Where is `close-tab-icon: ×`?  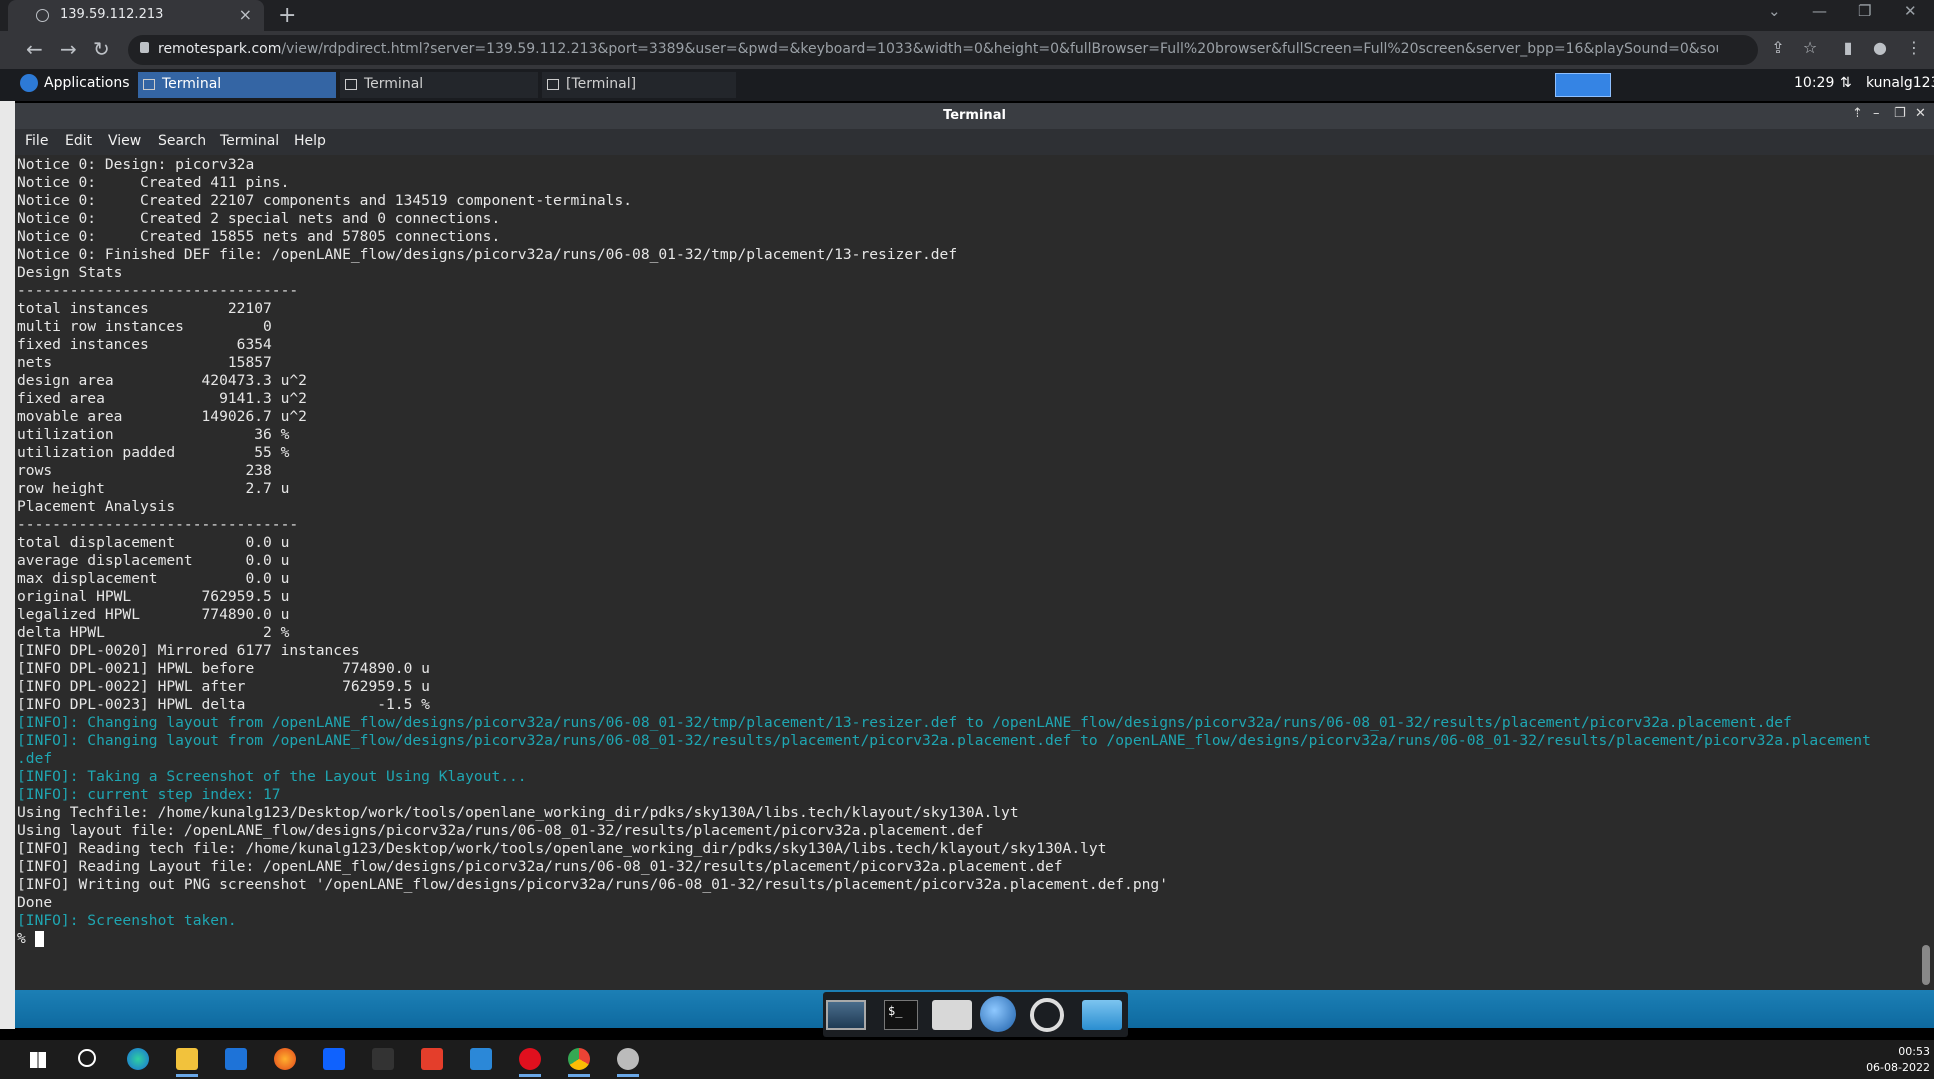
close-tab-icon: × is located at coordinates (245, 14).